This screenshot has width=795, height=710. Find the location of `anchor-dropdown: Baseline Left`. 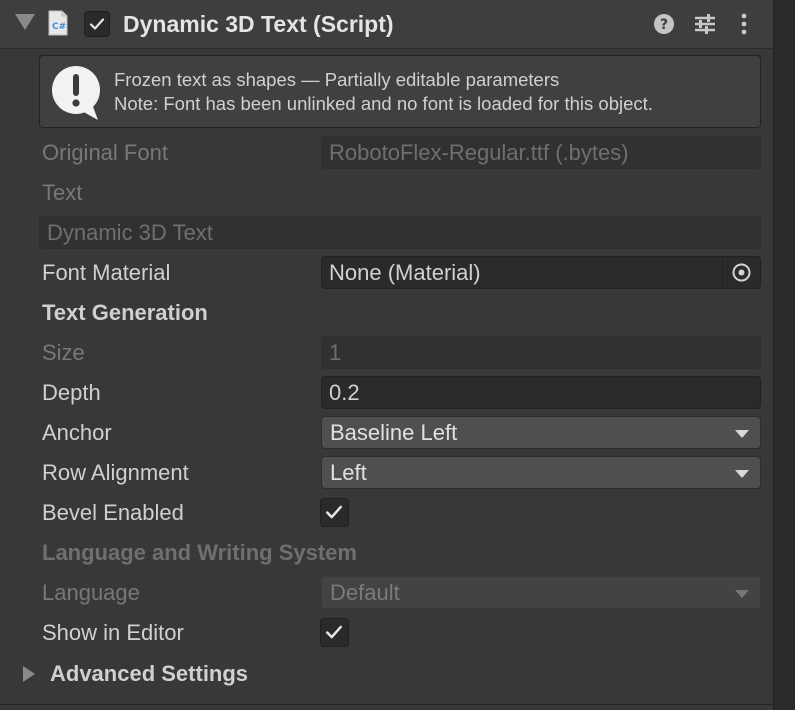

anchor-dropdown: Baseline Left is located at coordinates (541, 432).